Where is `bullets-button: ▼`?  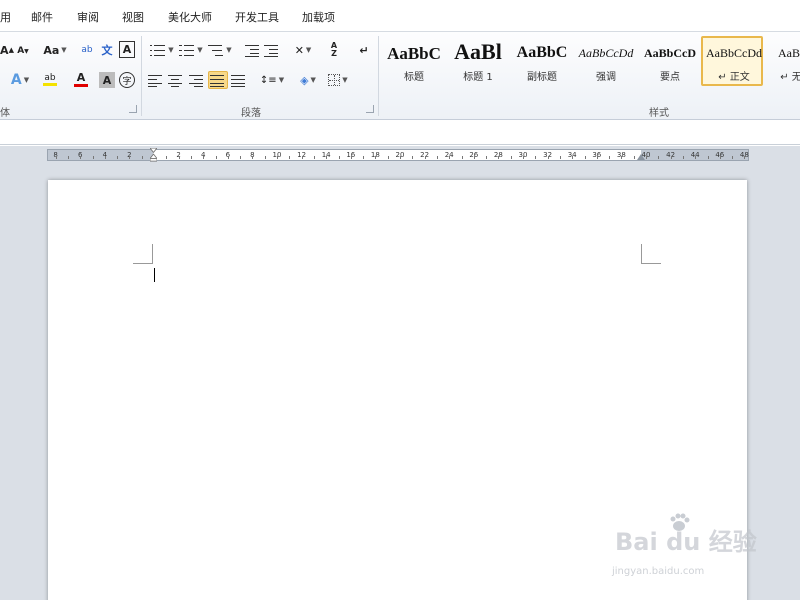 bullets-button: ▼ is located at coordinates (162, 50).